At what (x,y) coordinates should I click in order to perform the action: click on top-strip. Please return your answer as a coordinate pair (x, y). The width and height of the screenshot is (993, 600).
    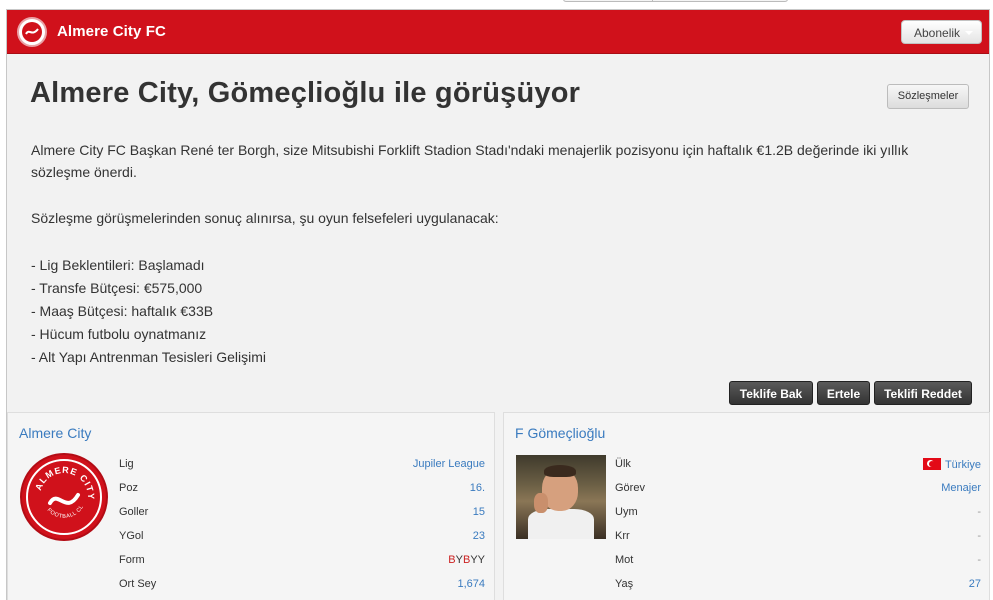
    Looking at the image, I should click on (496, 4).